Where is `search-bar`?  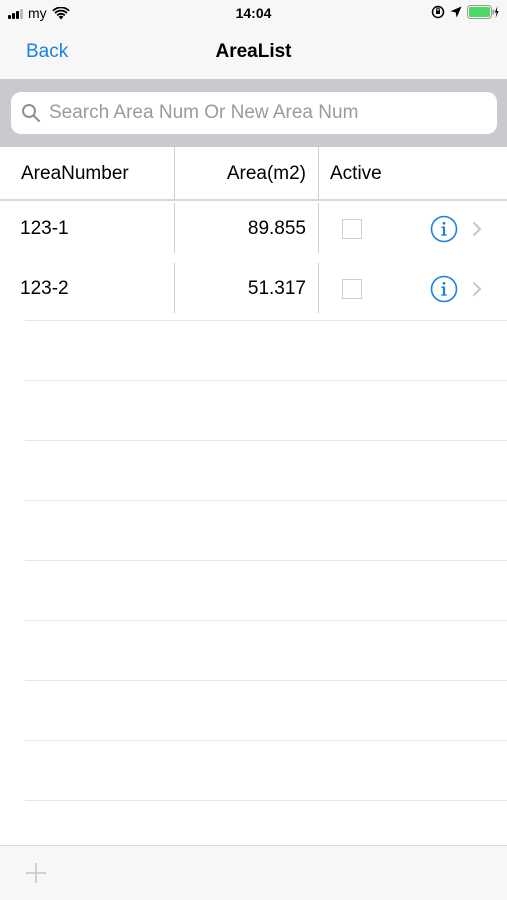
search-bar is located at coordinates (253, 113).